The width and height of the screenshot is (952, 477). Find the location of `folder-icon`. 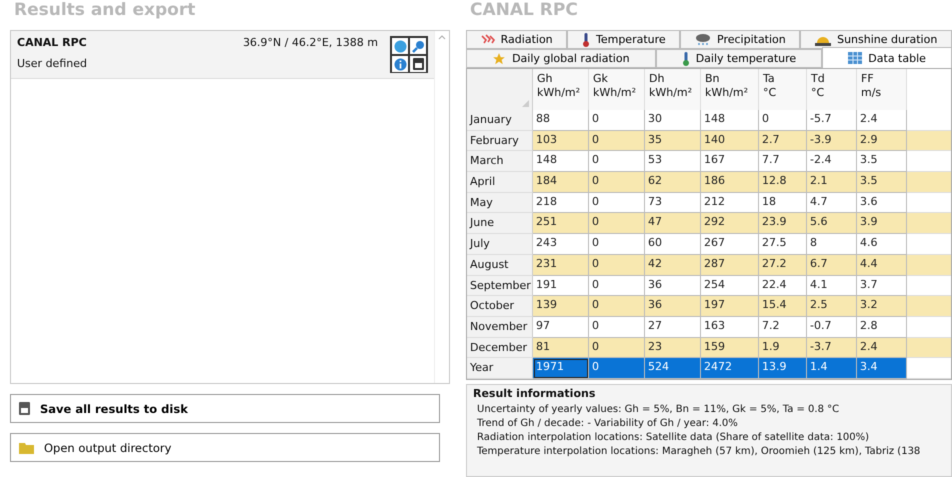

folder-icon is located at coordinates (26, 448).